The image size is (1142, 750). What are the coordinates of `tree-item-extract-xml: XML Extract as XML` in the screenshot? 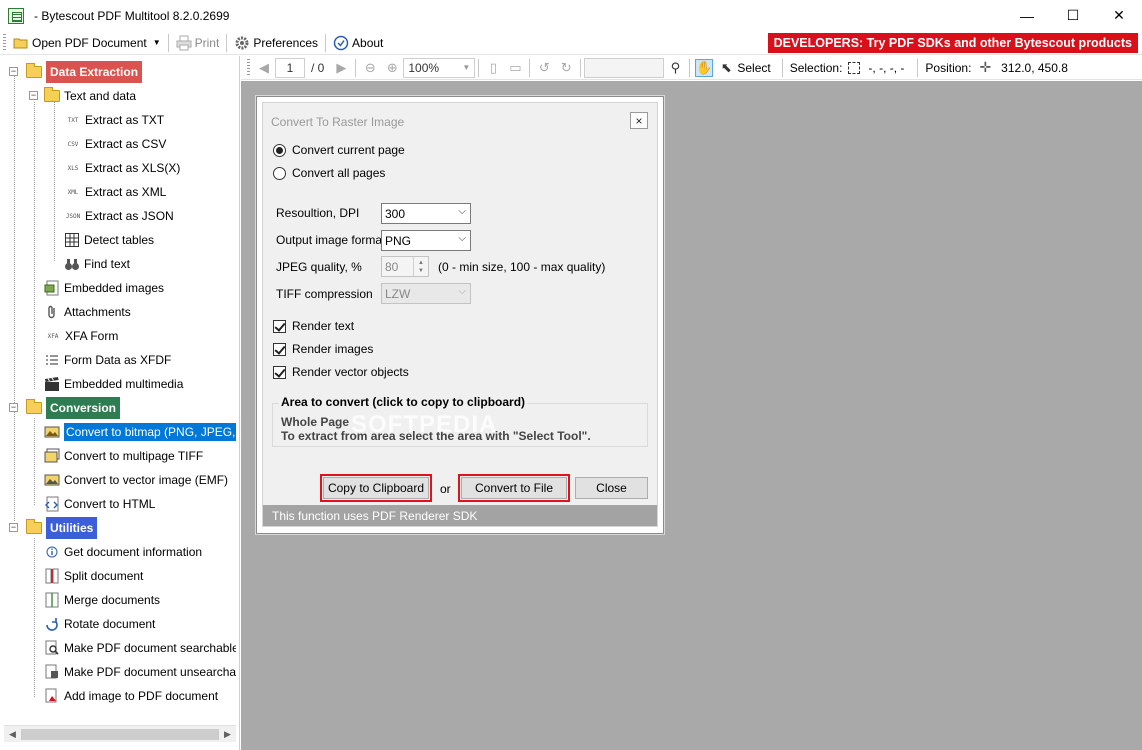 It's located at (115, 192).